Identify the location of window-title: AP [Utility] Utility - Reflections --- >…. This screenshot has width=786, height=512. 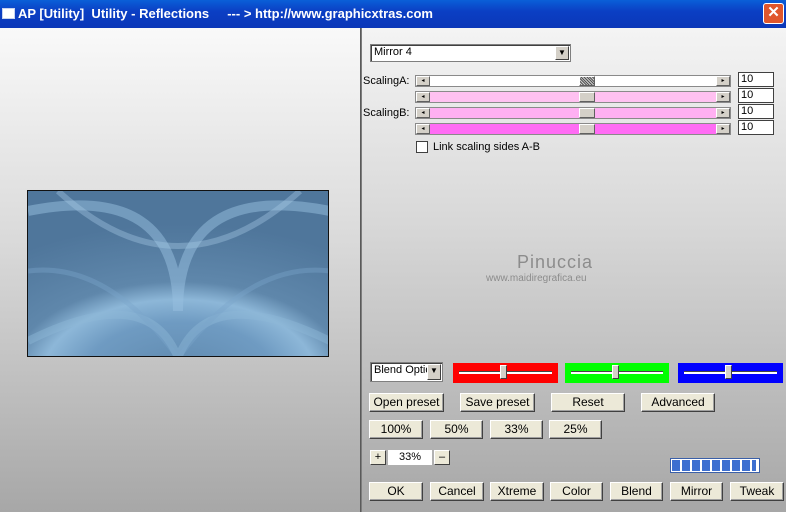
(225, 13).